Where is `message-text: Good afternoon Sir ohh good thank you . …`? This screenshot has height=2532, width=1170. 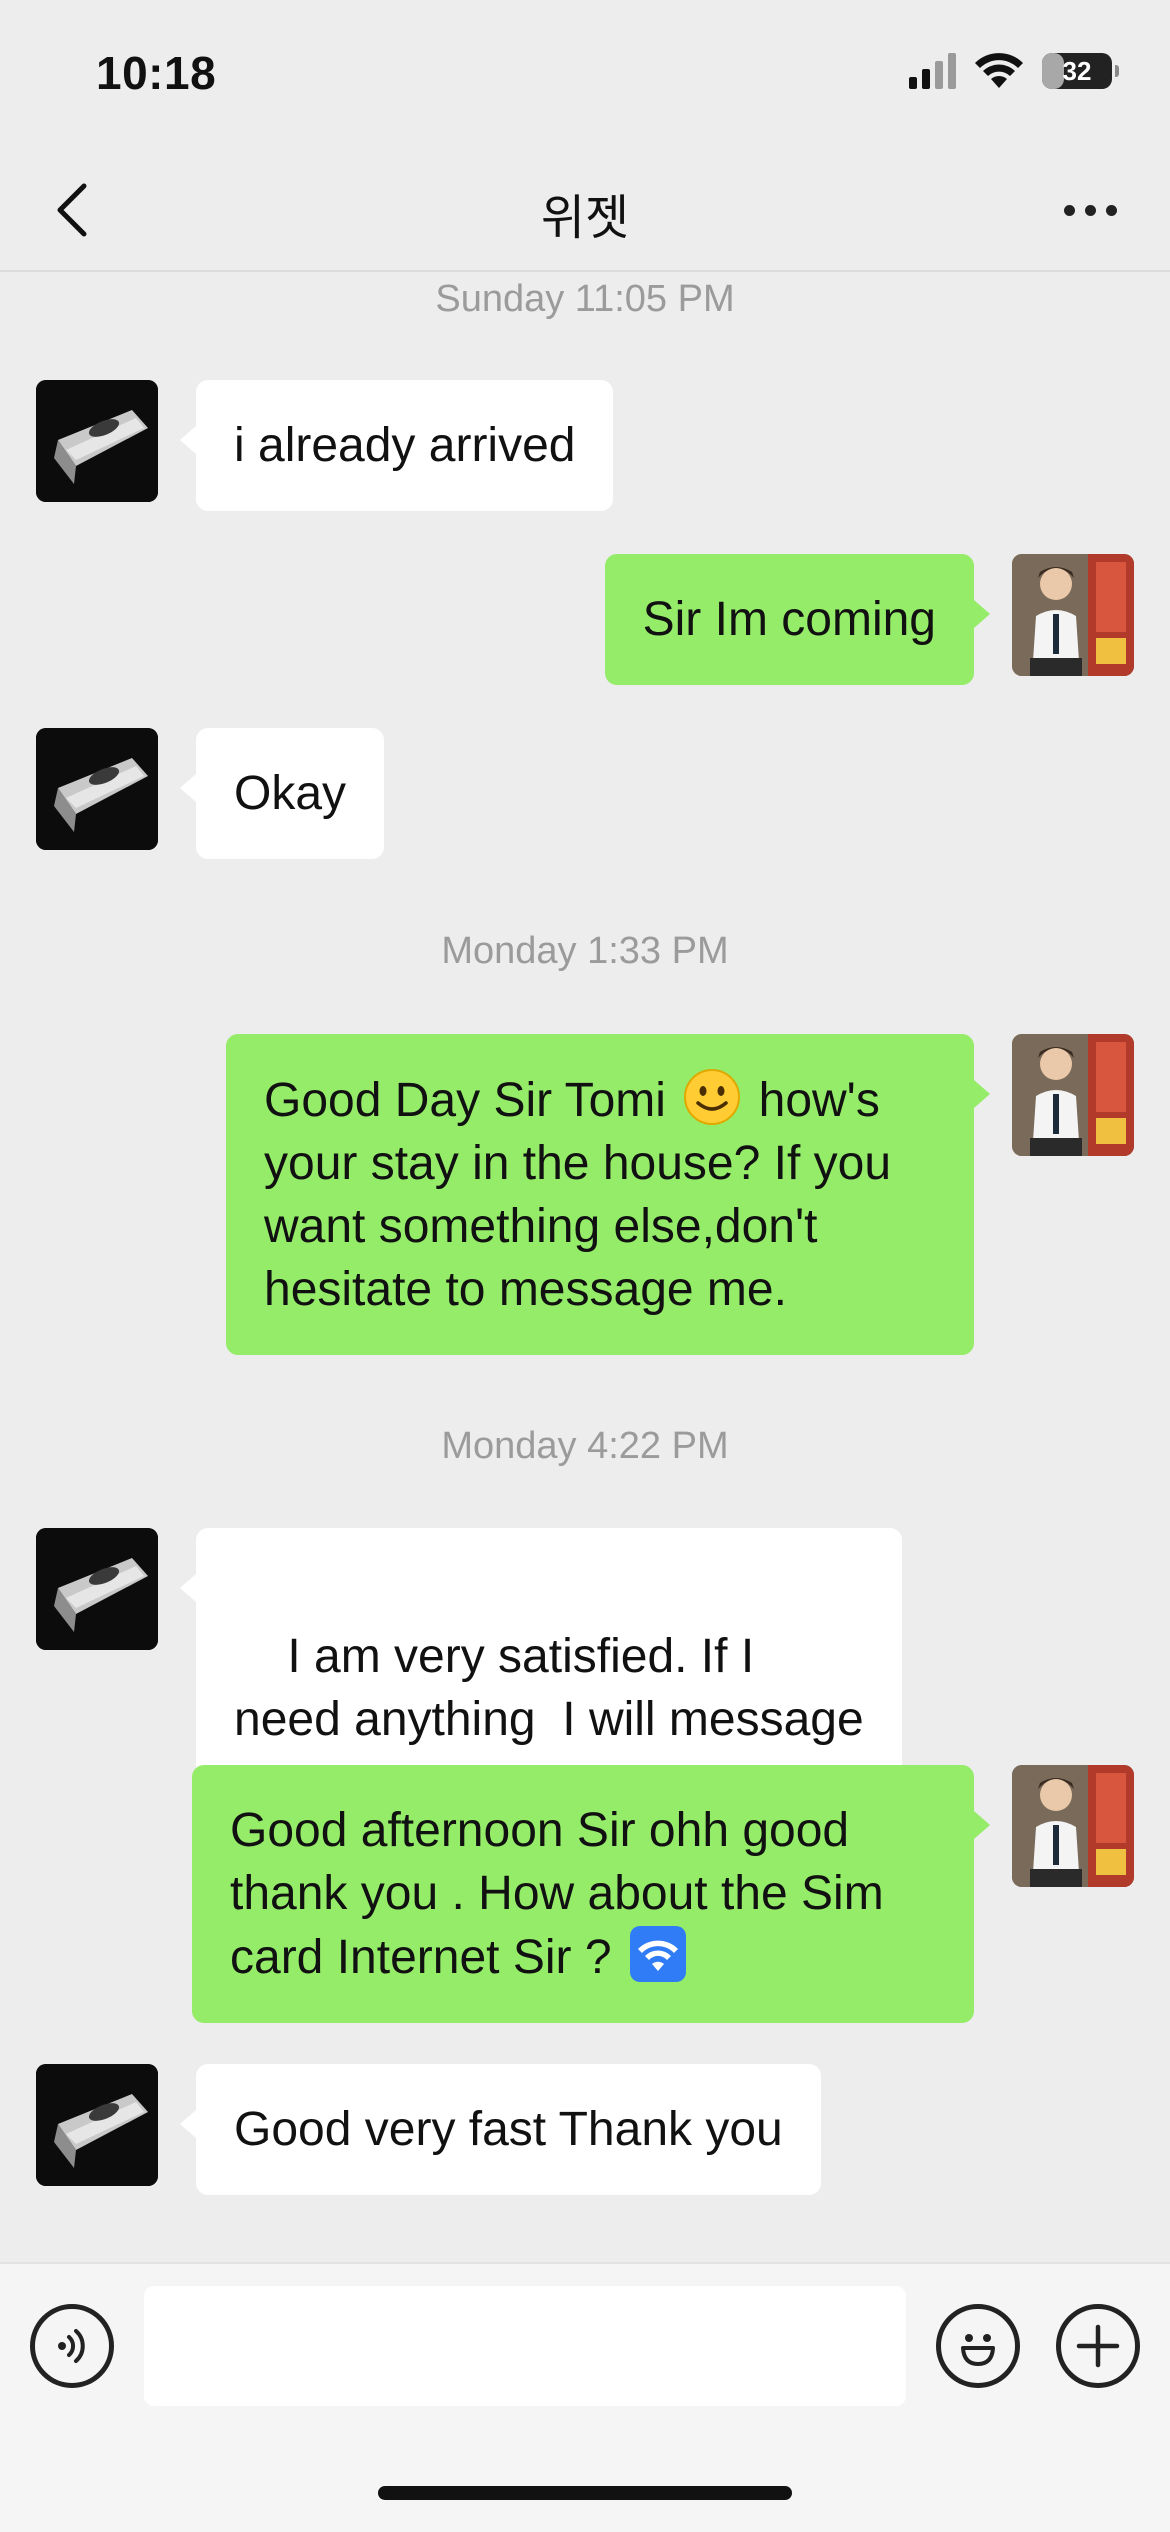
message-text: Good afternoon Sir ohh good thank you . … is located at coordinates (557, 1894).